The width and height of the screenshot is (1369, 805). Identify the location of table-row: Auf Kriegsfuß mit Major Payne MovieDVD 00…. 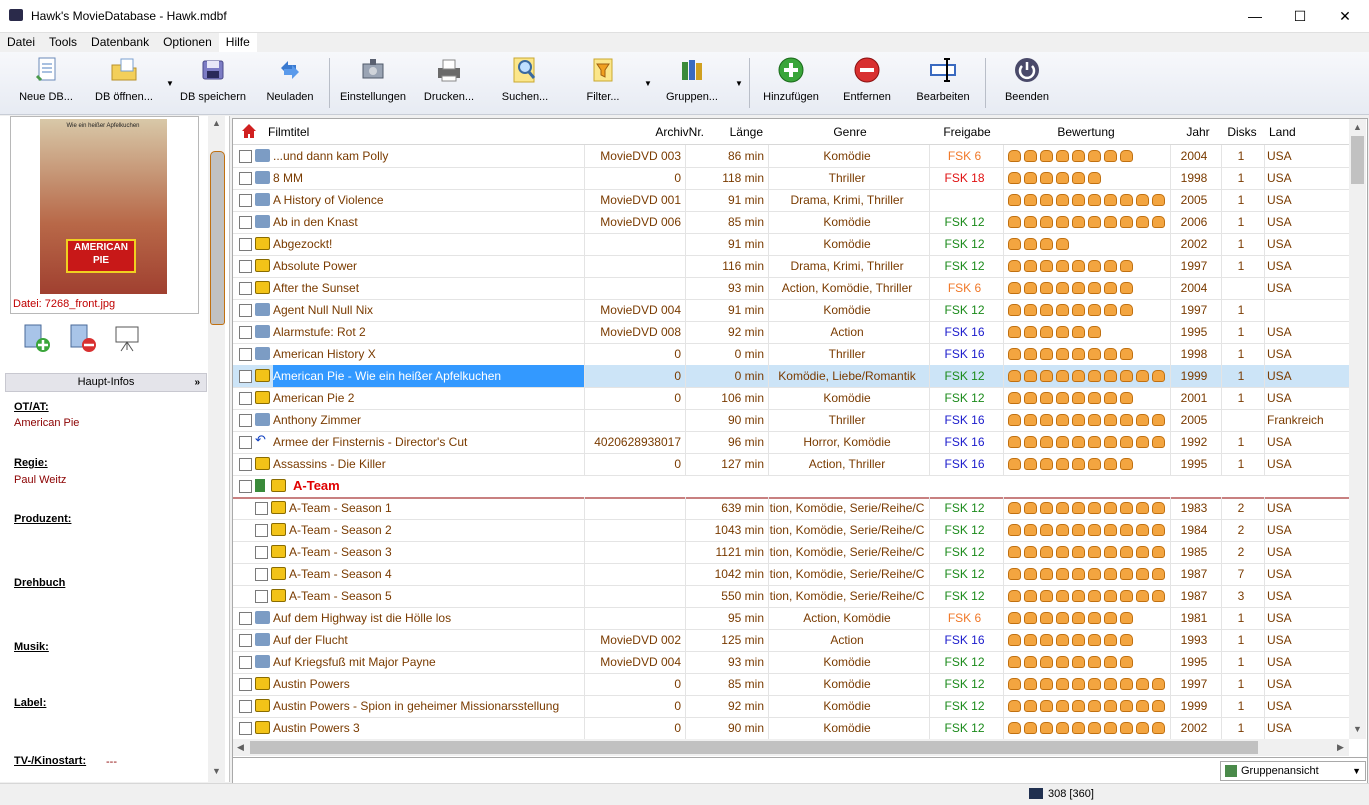
(792, 662).